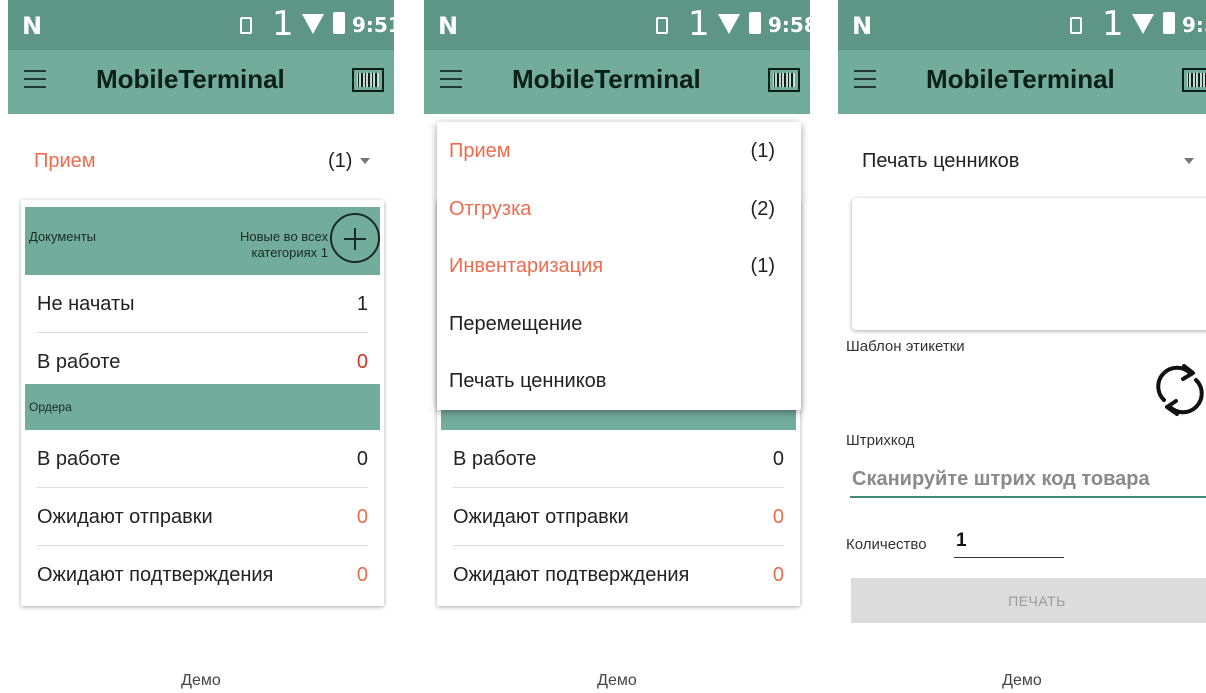 The image size is (1206, 693). I want to click on orders-header: Ордера, so click(202, 407).